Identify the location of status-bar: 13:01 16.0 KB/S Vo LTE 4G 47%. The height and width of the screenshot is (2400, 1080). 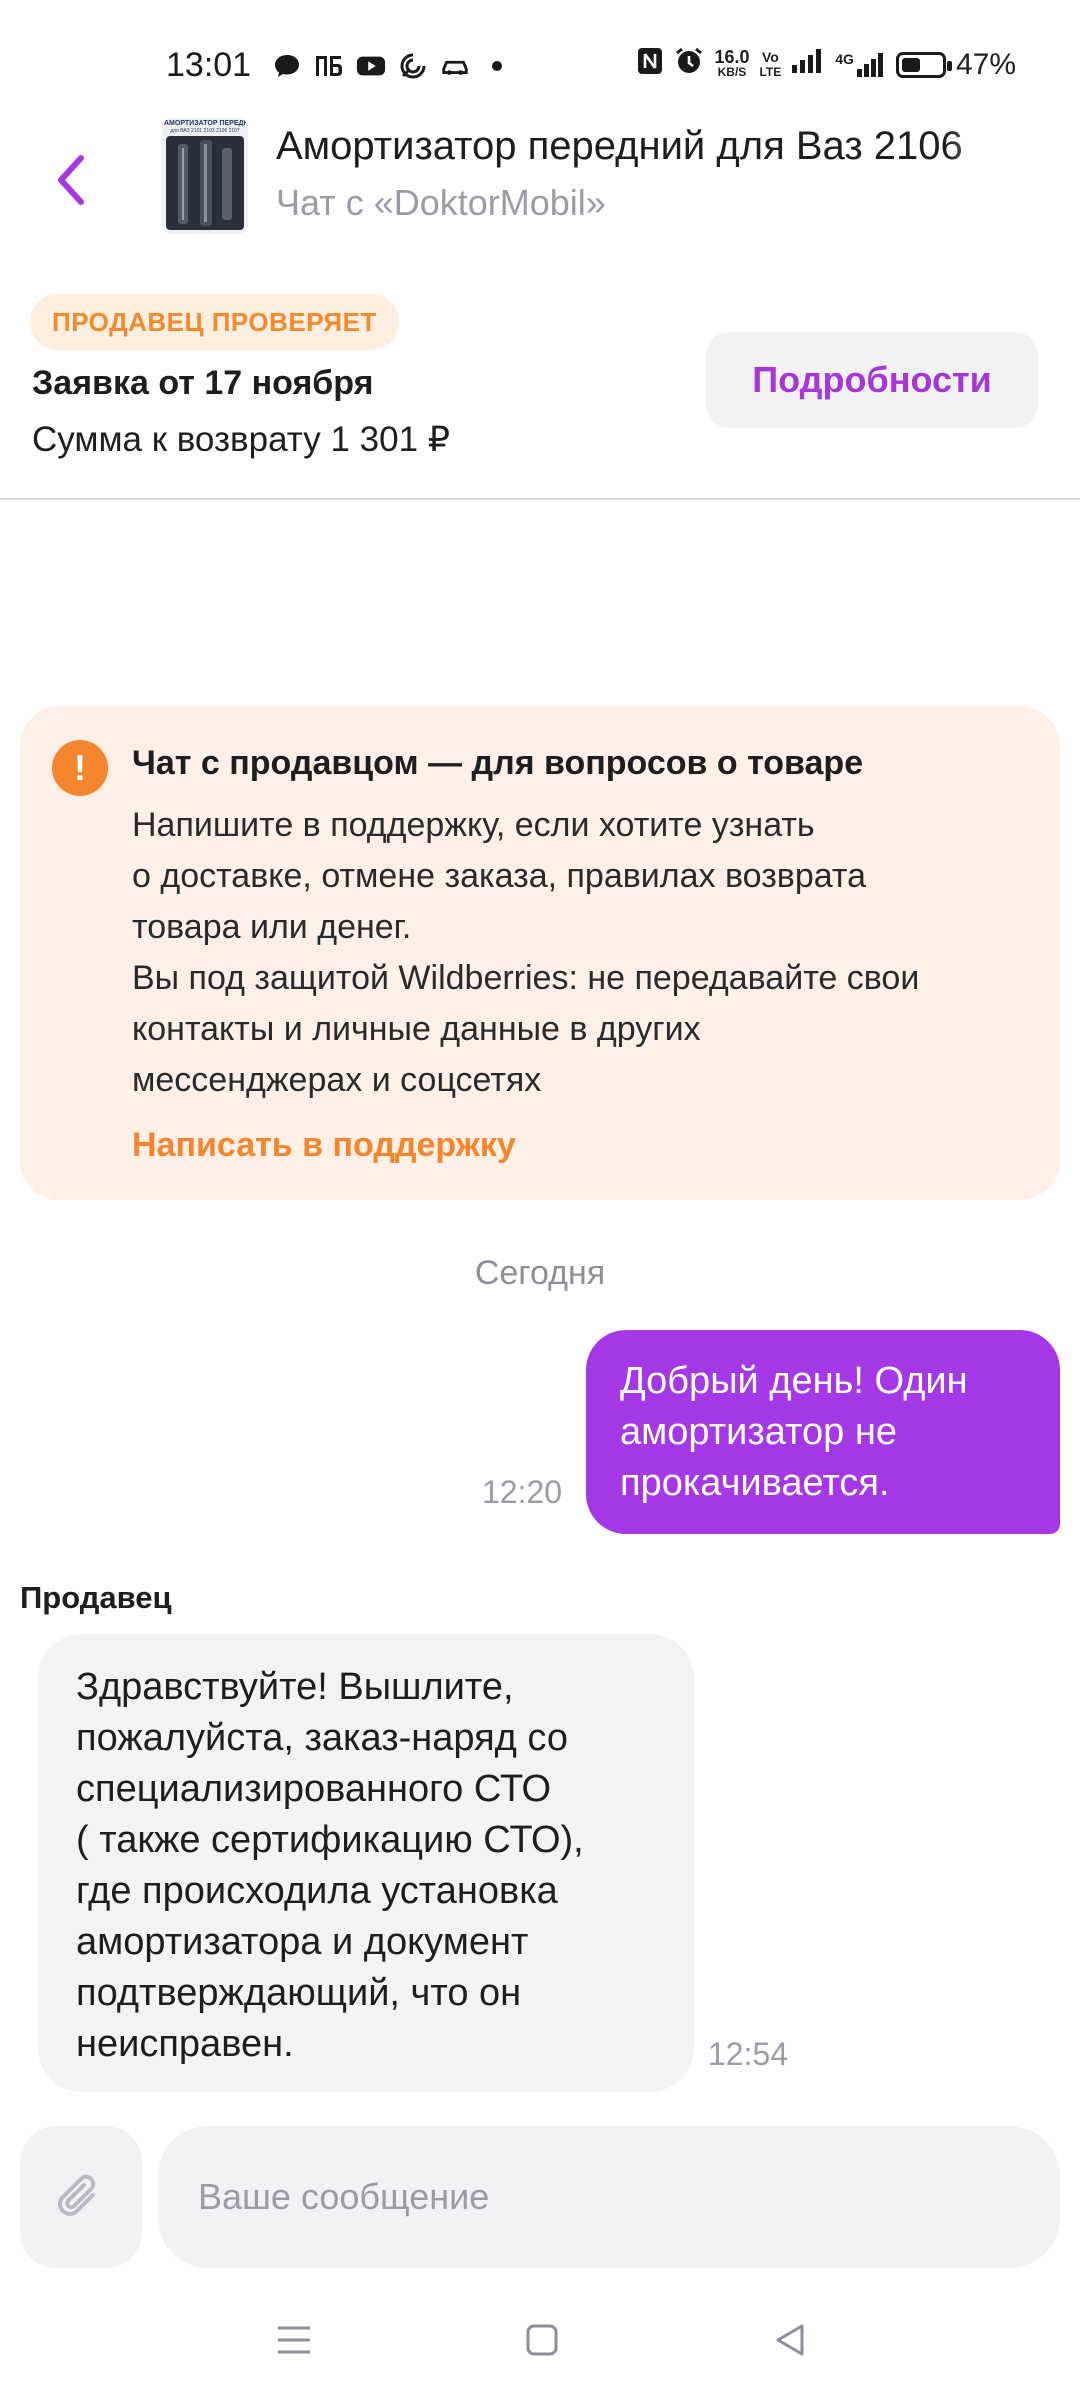
(540, 55).